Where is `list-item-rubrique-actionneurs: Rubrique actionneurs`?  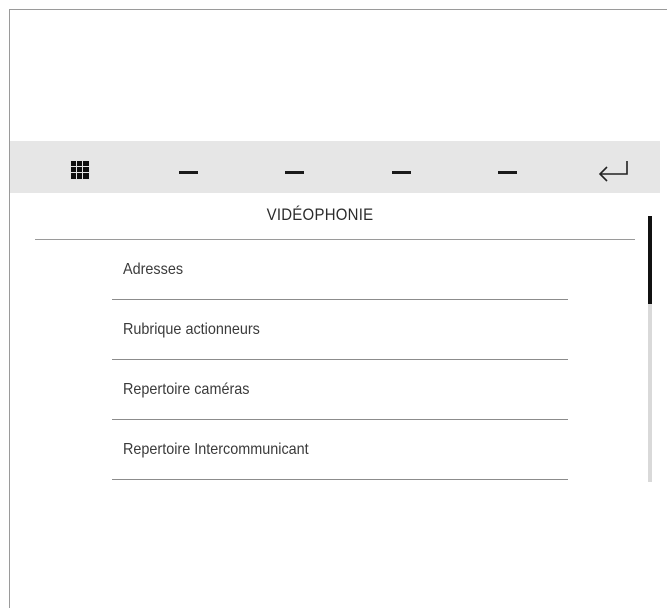
list-item-rubrique-actionneurs: Rubrique actionneurs is located at coordinates (340, 330).